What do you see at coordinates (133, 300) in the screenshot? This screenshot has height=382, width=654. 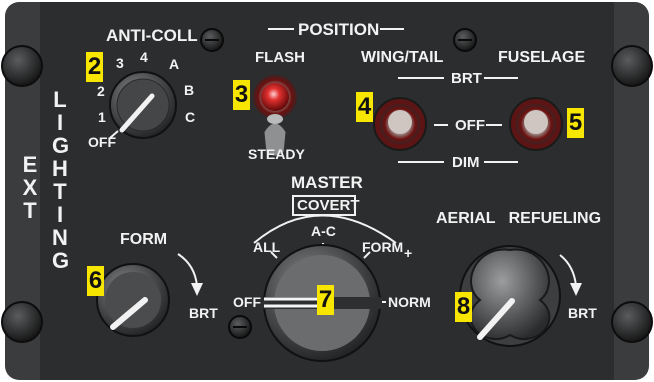 I see `form-light-knob` at bounding box center [133, 300].